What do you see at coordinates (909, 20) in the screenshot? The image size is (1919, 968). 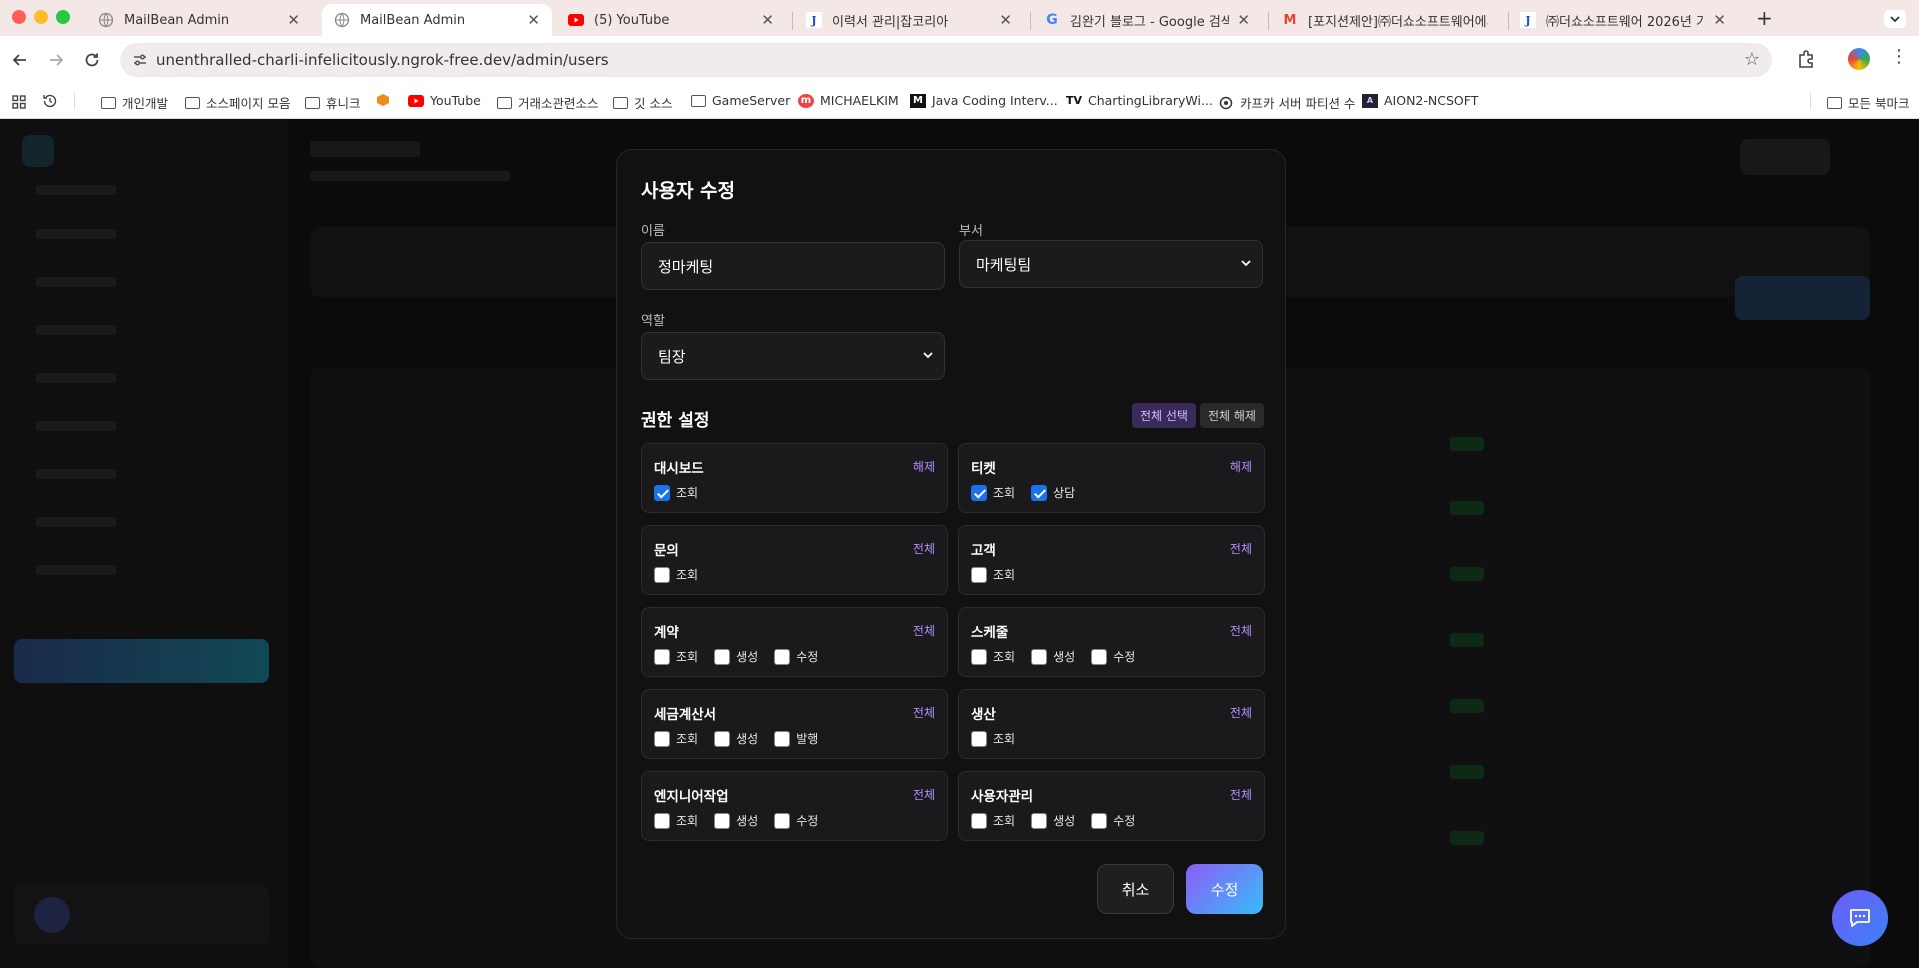 I see `browser-tab: J 이력서 관리|잡코리아 ✕` at bounding box center [909, 20].